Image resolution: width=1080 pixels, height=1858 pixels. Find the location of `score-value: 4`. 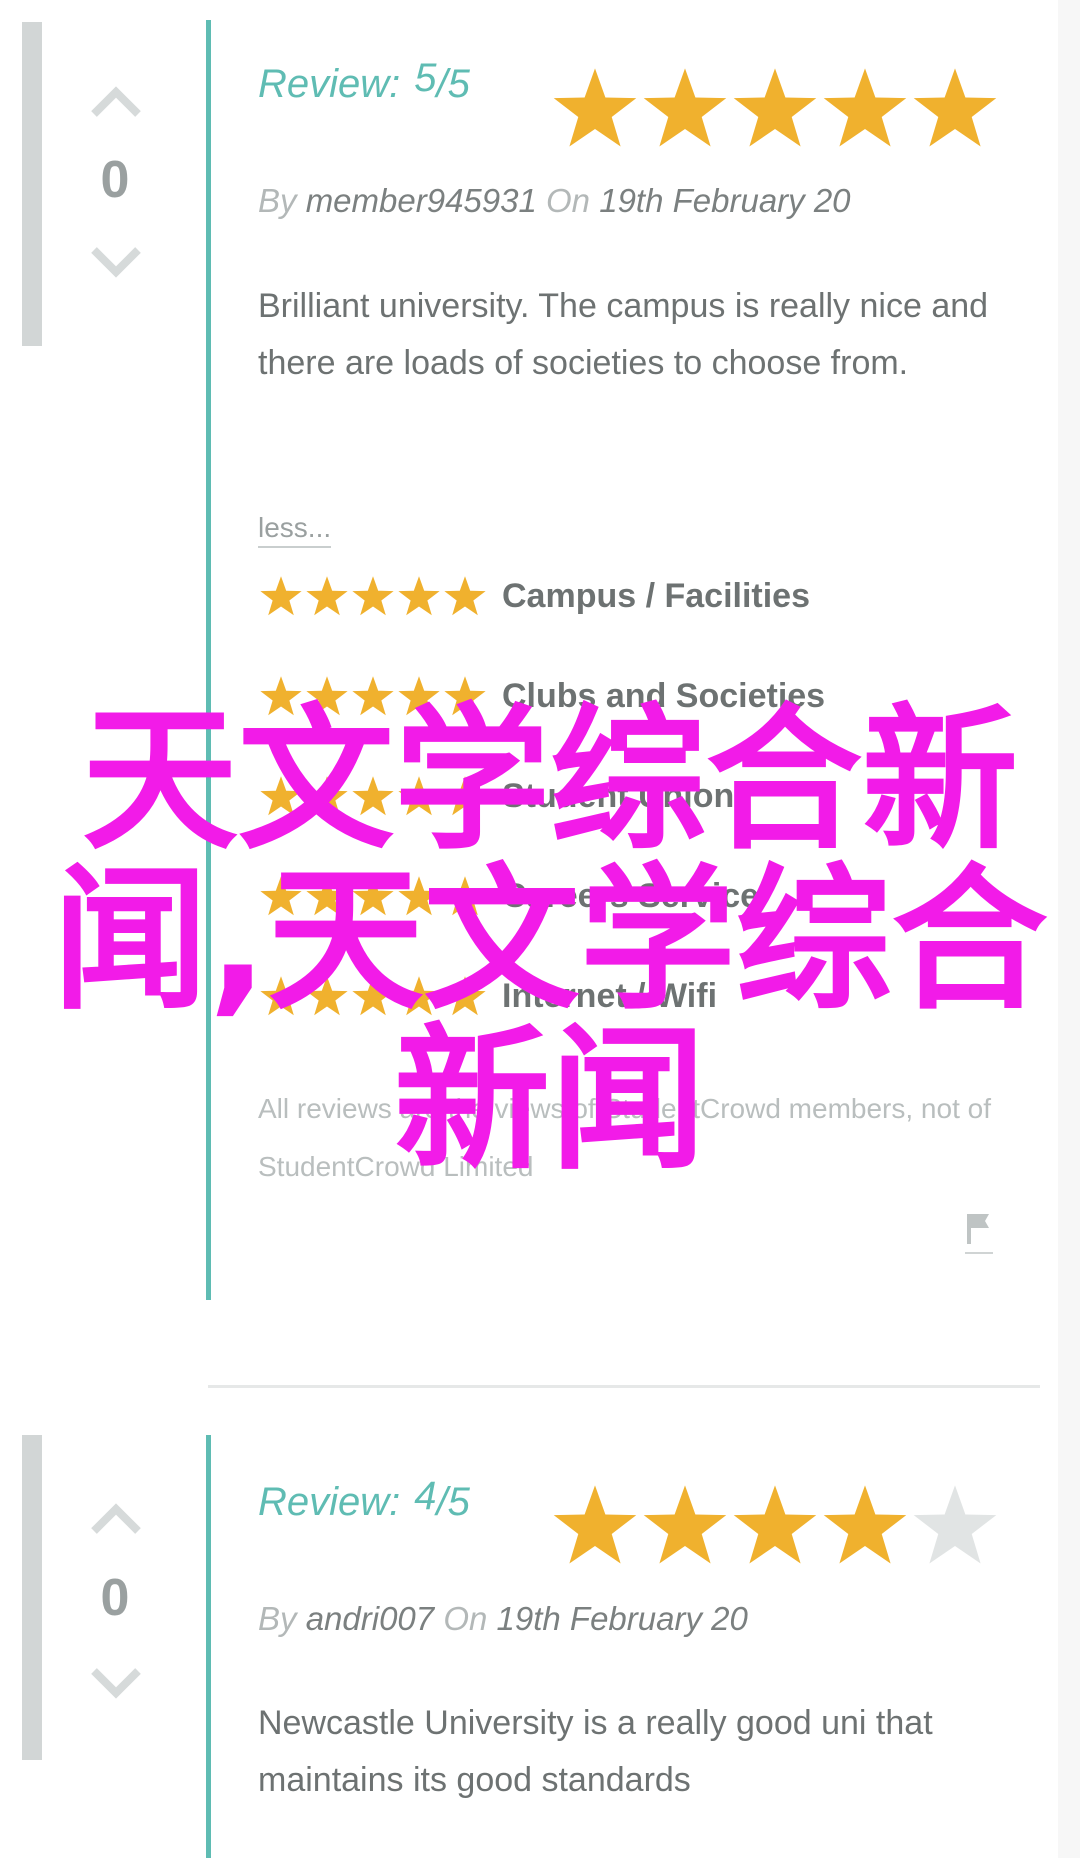

score-value: 4 is located at coordinates (425, 1496).